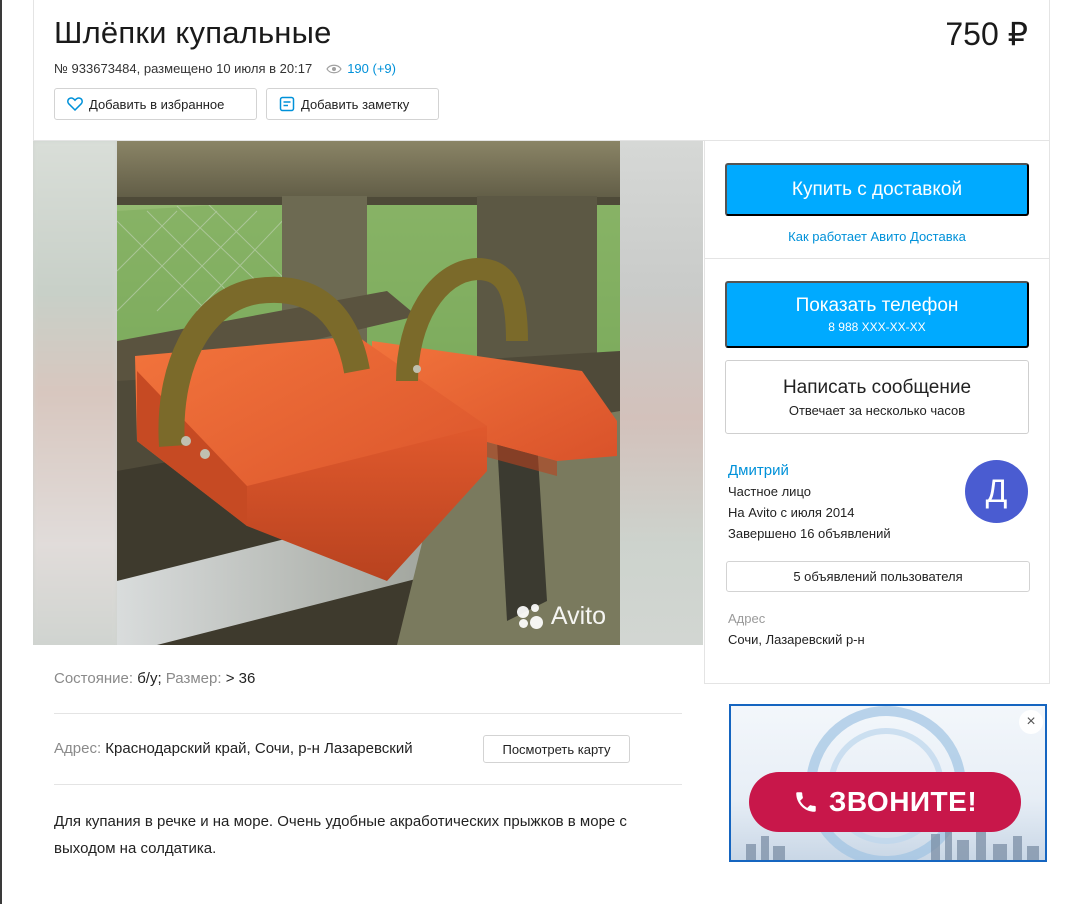 The image size is (1080, 904). I want to click on seller-name-link: Дмитрий, so click(758, 470).